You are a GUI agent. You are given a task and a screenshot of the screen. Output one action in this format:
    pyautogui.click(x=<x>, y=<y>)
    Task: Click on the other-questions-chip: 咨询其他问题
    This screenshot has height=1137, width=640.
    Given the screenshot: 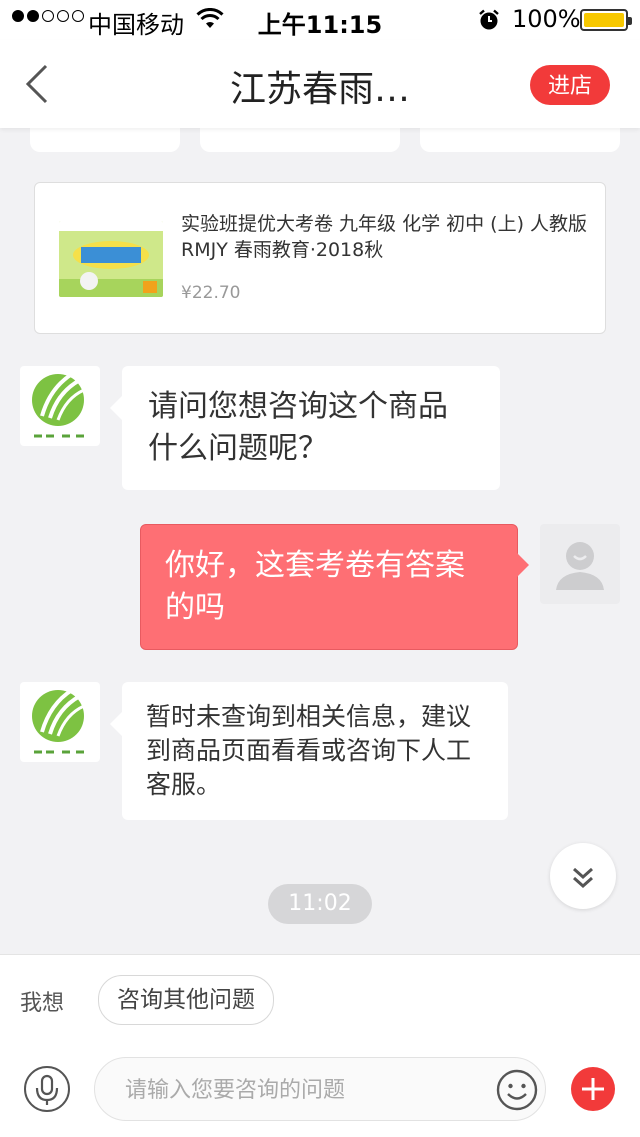 What is the action you would take?
    pyautogui.click(x=186, y=1000)
    